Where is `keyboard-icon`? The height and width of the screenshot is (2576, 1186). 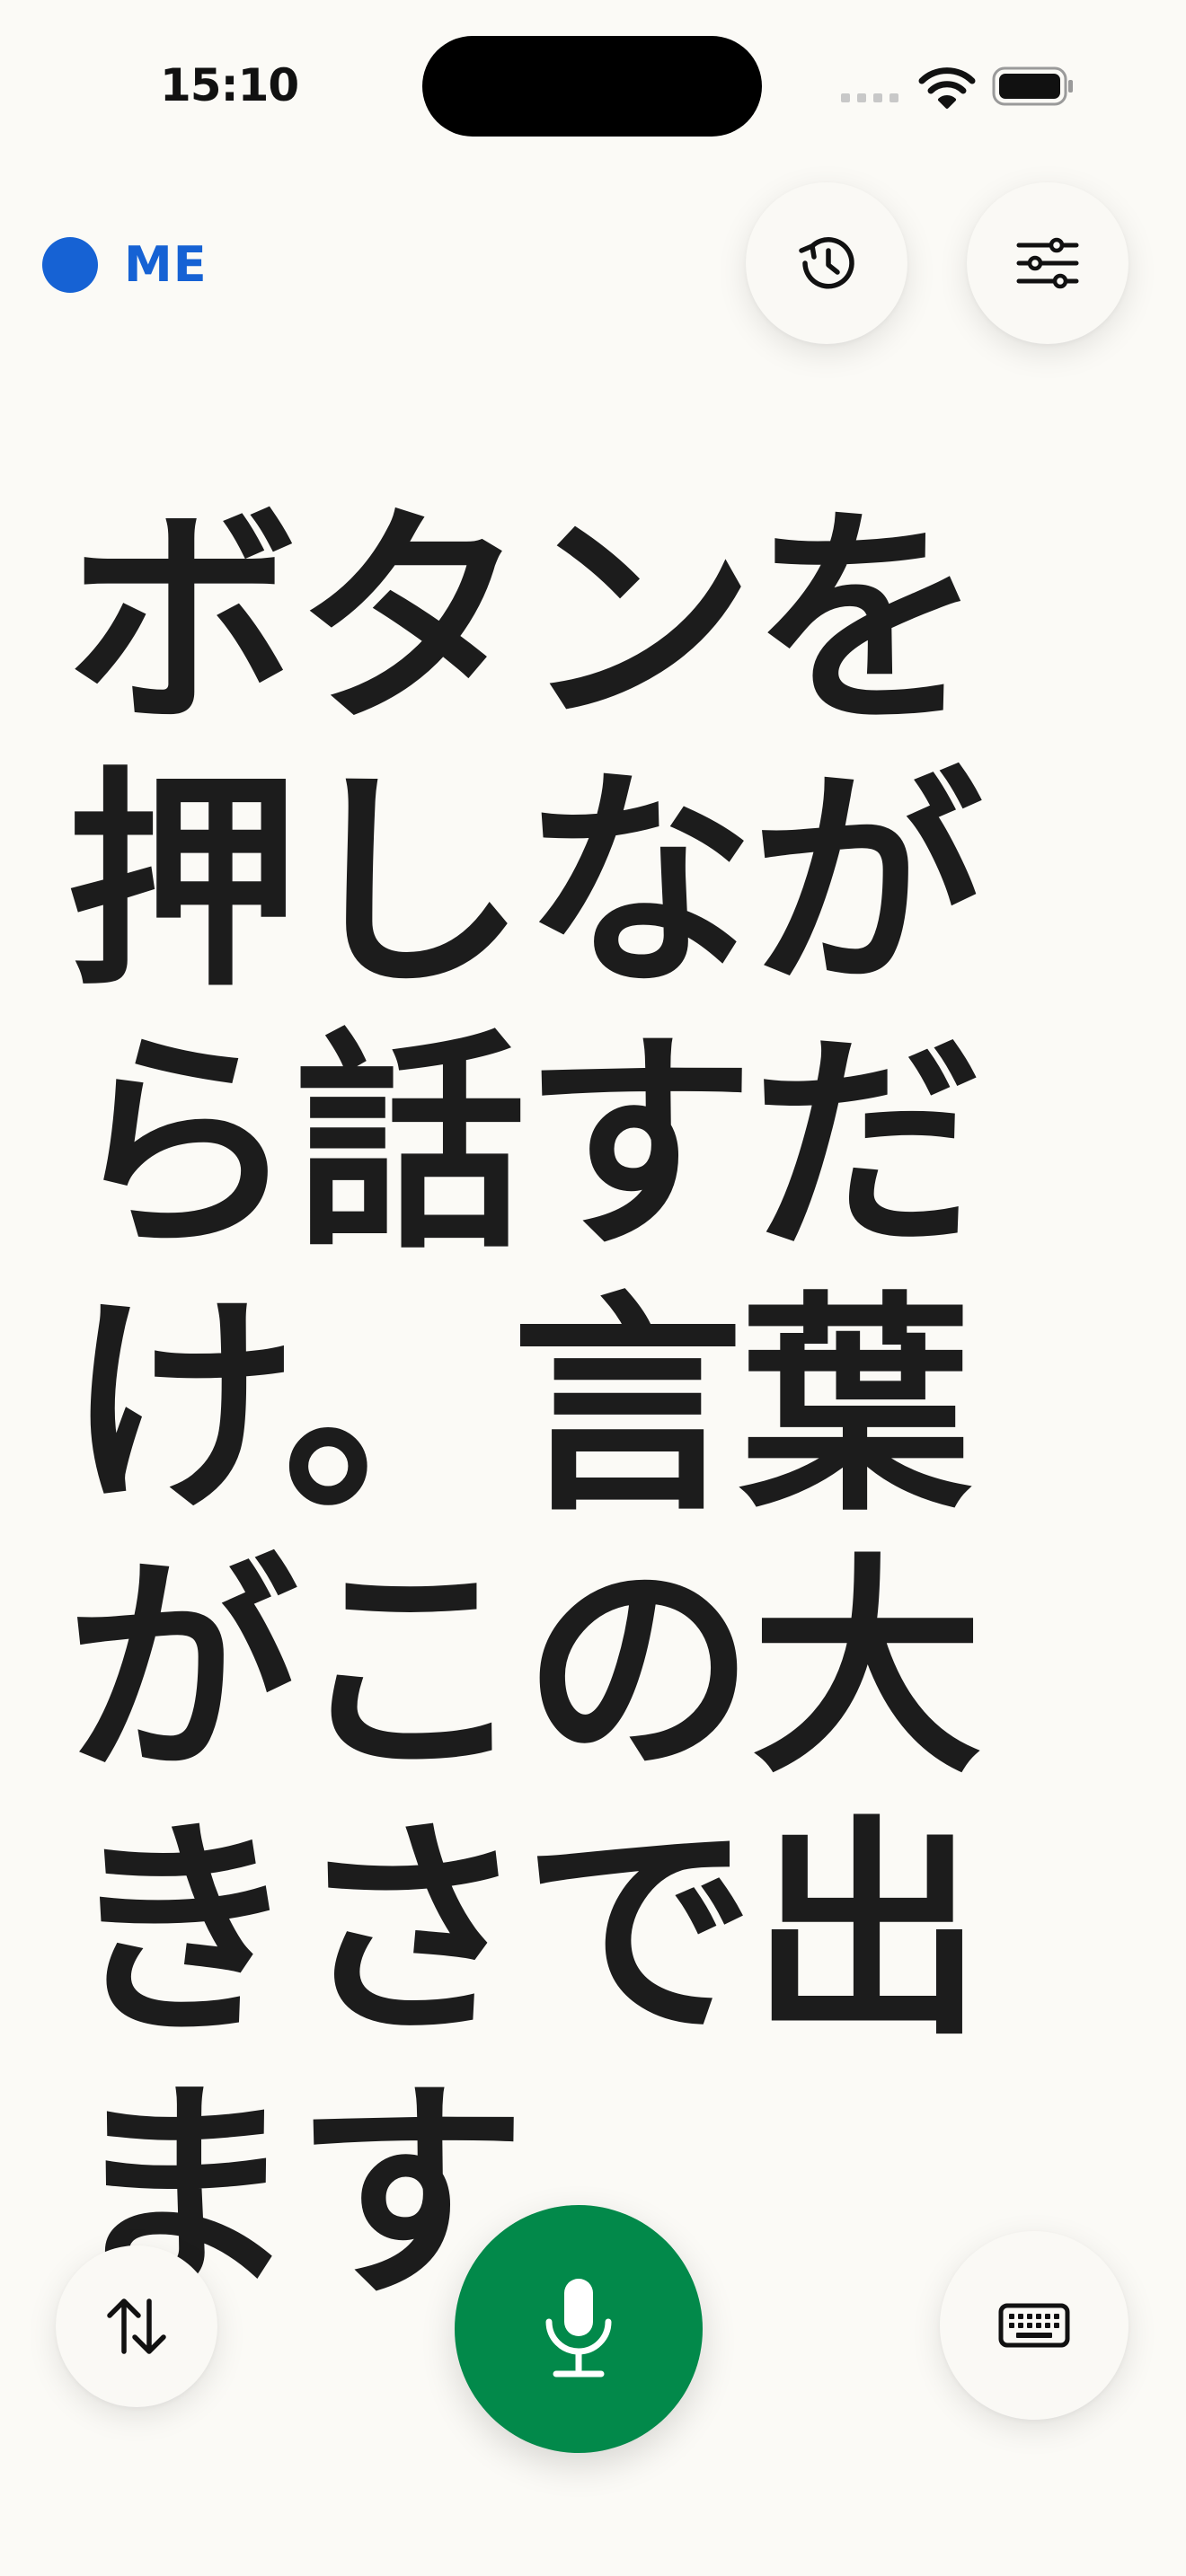
keyboard-icon is located at coordinates (1034, 2325).